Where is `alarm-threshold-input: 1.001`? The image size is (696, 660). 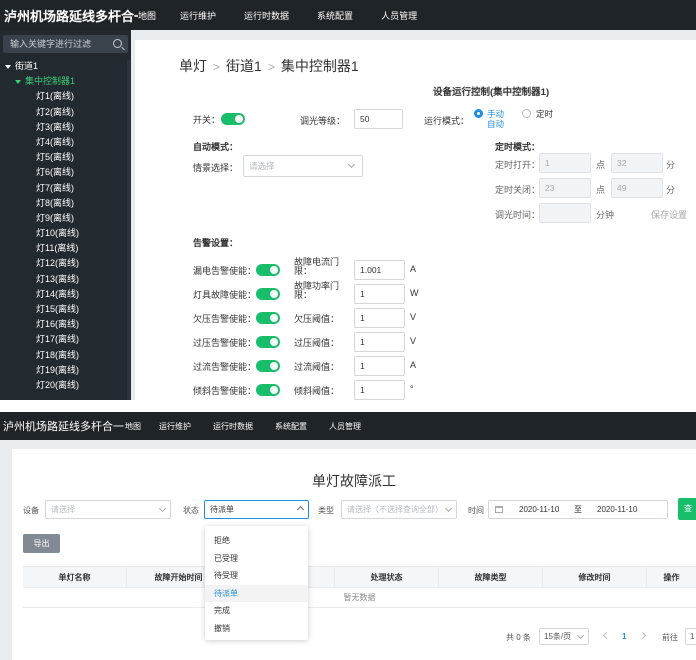 alarm-threshold-input: 1.001 is located at coordinates (379, 270).